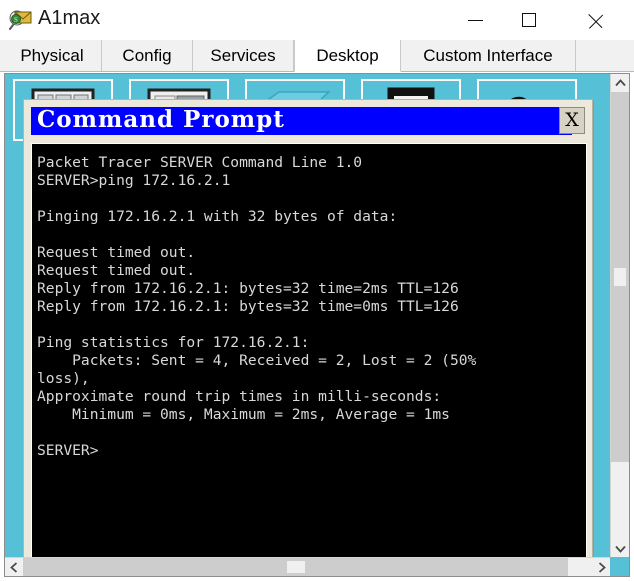 The width and height of the screenshot is (634, 581). I want to click on minimize-icon, so click(475, 20).